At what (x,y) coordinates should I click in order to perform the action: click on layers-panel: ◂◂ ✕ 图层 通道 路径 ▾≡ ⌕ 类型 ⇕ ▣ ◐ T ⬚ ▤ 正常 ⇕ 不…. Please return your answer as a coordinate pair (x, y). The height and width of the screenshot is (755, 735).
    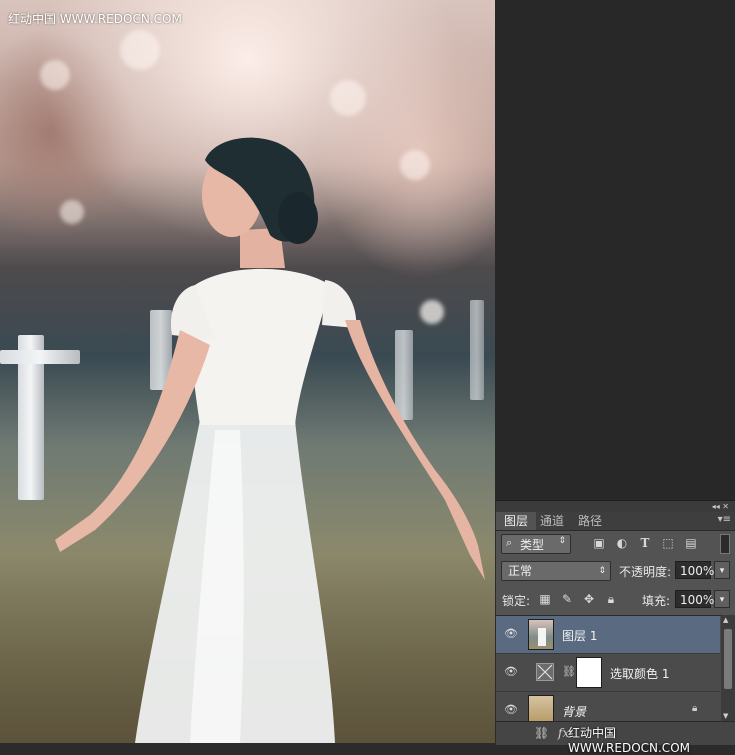
    Looking at the image, I should click on (615, 627).